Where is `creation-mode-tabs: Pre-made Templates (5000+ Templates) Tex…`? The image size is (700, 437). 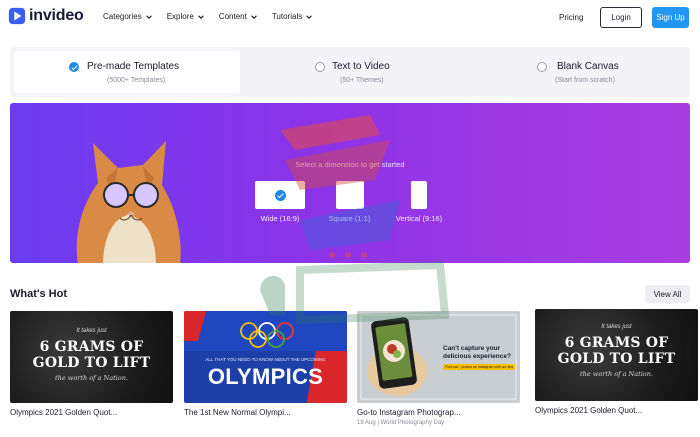 creation-mode-tabs: Pre-made Templates (5000+ Templates) Tex… is located at coordinates (350, 72).